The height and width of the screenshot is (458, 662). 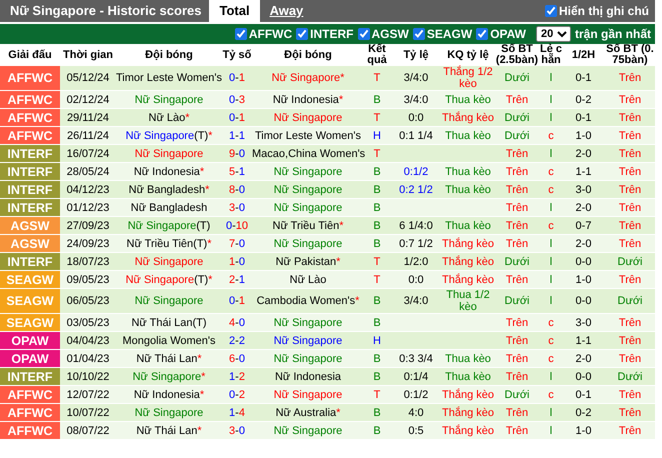 What do you see at coordinates (30, 341) in the screenshot?
I see `league-badge: OPAW` at bounding box center [30, 341].